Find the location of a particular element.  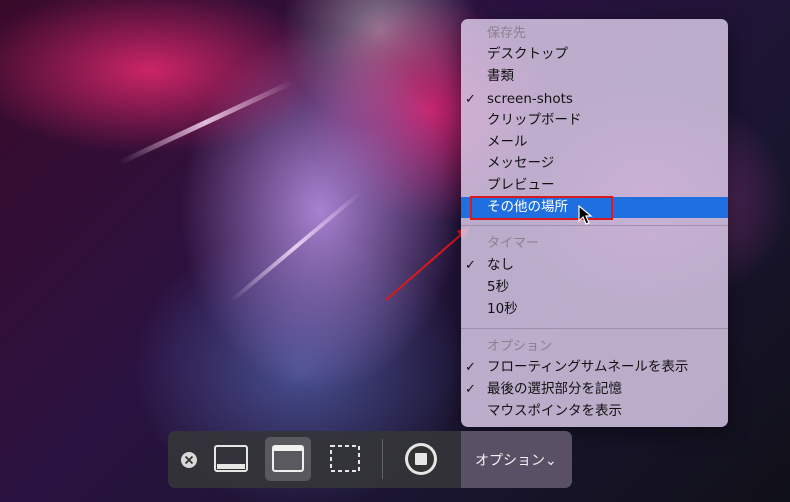

menu-item-mail: メール is located at coordinates (594, 142).